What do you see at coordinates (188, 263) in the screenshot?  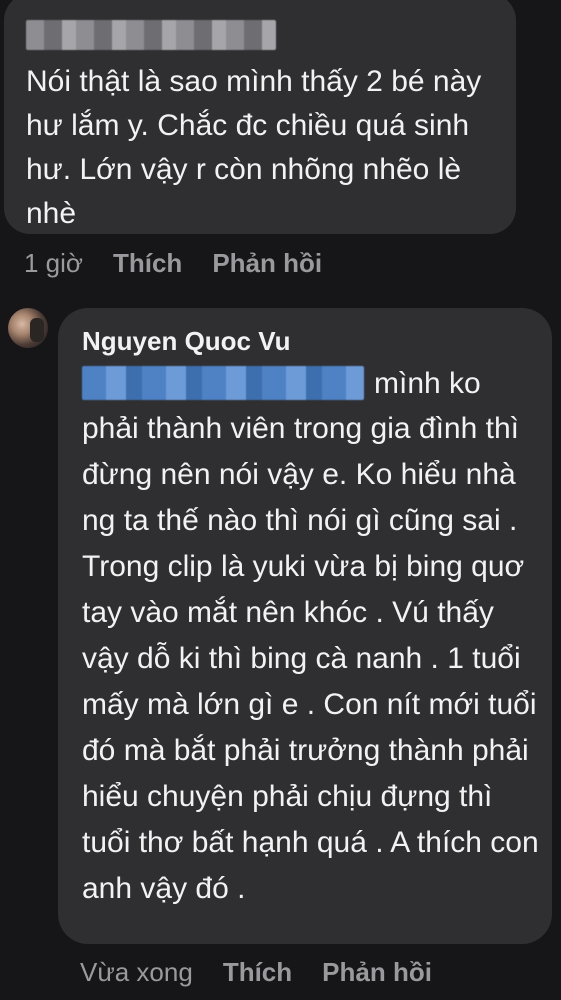 I see `comment-actions: 1 giờ Thích Phản hồi` at bounding box center [188, 263].